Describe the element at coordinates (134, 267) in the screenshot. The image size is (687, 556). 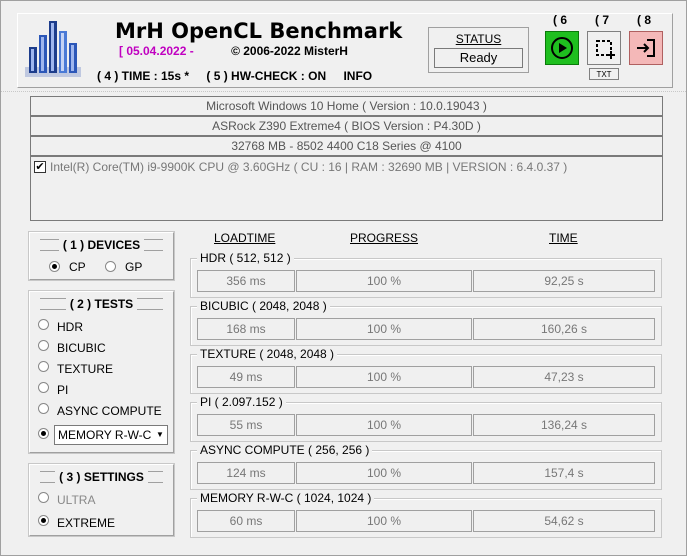
I see `device-gp-label: GP` at that location.